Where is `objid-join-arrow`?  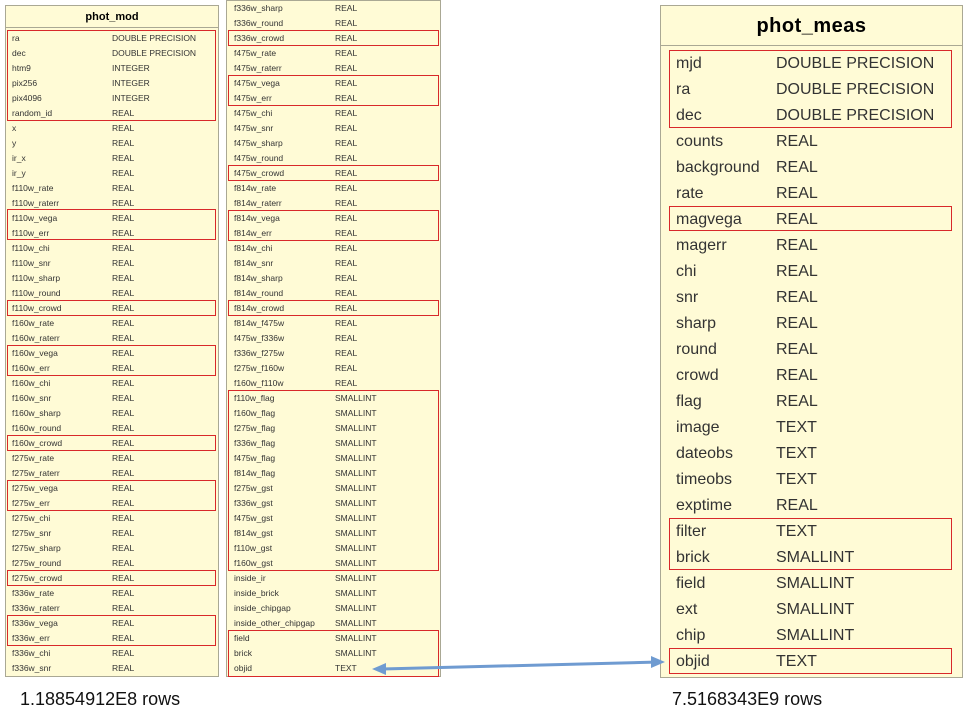 objid-join-arrow is located at coordinates (518, 665).